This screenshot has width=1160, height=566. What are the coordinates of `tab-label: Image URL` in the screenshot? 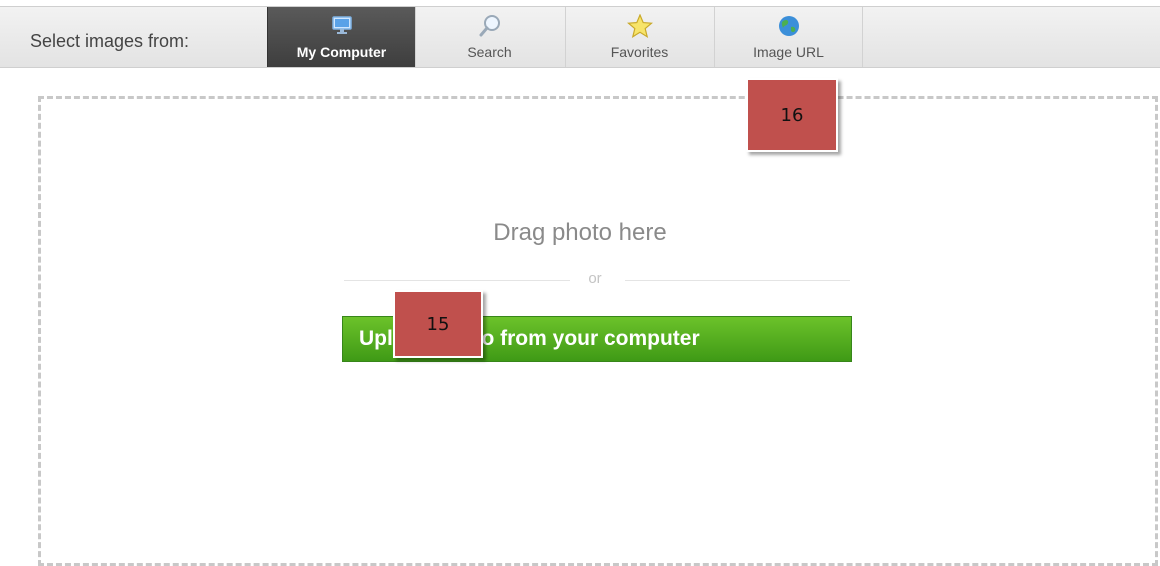 It's located at (788, 52).